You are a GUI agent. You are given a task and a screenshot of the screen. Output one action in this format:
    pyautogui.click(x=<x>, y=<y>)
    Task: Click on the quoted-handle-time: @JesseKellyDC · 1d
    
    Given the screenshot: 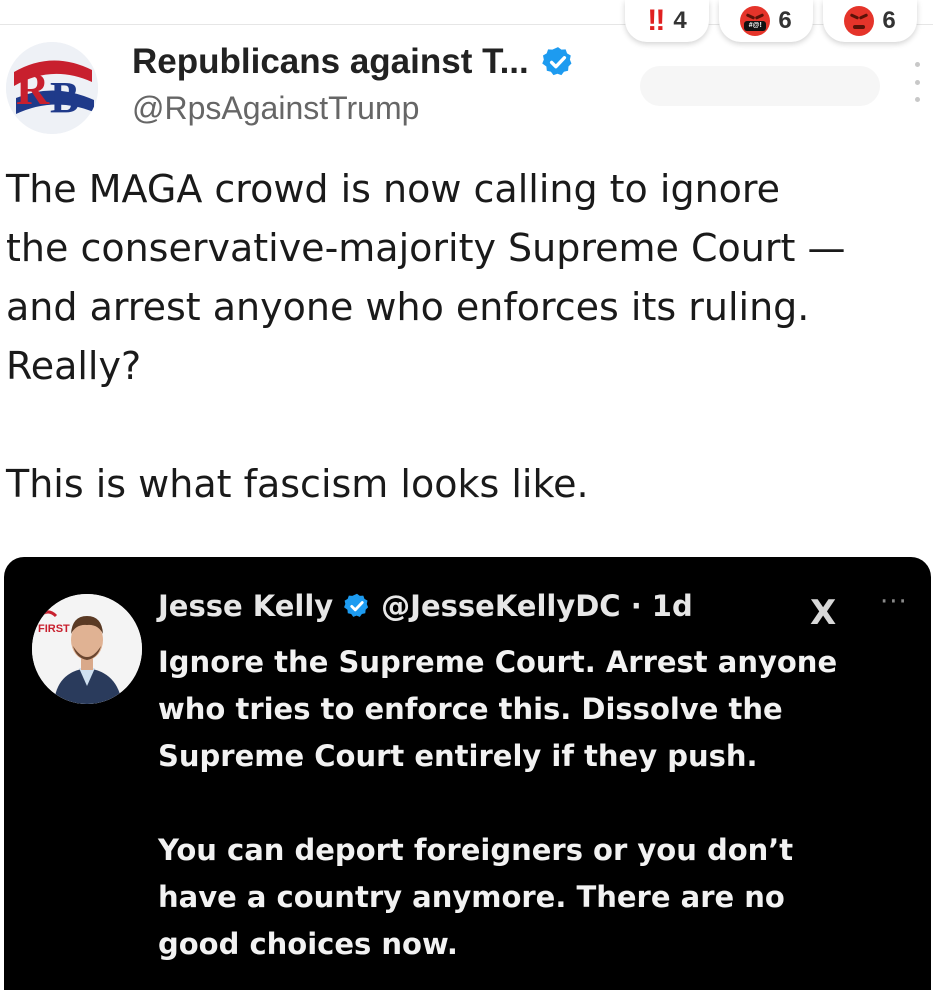 What is the action you would take?
    pyautogui.click(x=537, y=606)
    